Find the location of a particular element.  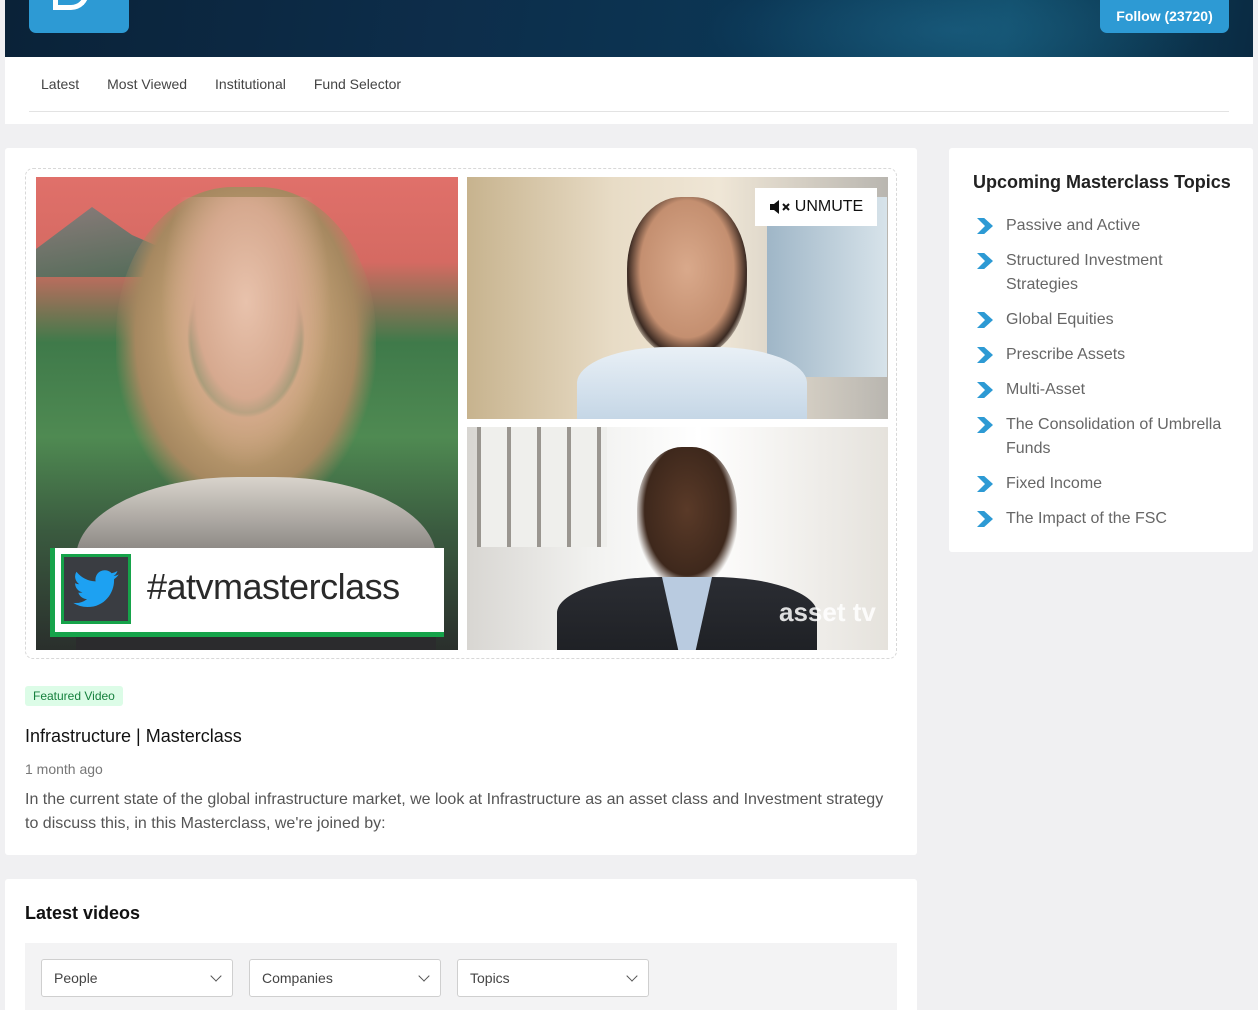

filter-bar: People Companies Topics is located at coordinates (461, 976).